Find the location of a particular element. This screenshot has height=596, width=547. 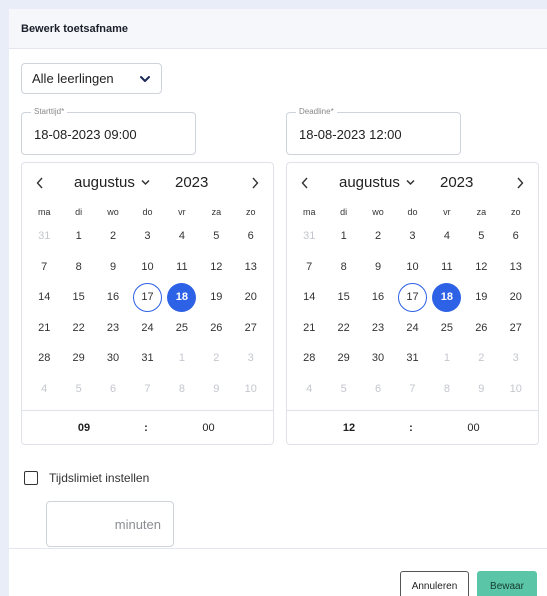

calendar-day: 12 is located at coordinates (481, 267).